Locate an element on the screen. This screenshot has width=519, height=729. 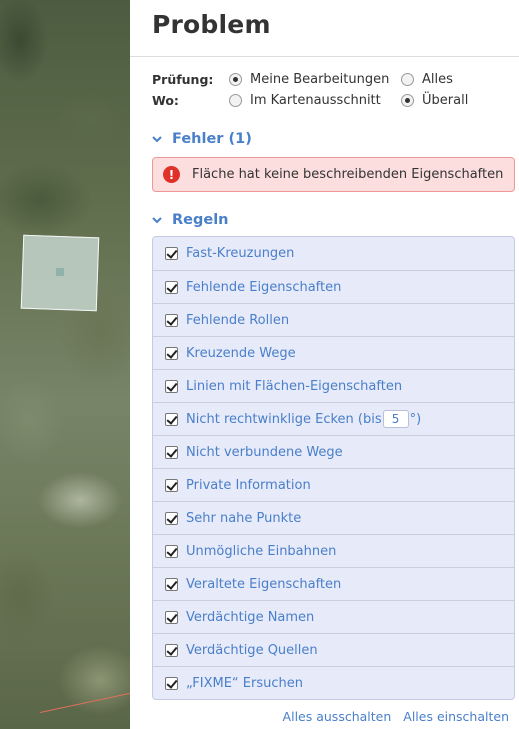
check-option-row: Prüfung: Meine Bearbeitungen Alles is located at coordinates (335, 79).